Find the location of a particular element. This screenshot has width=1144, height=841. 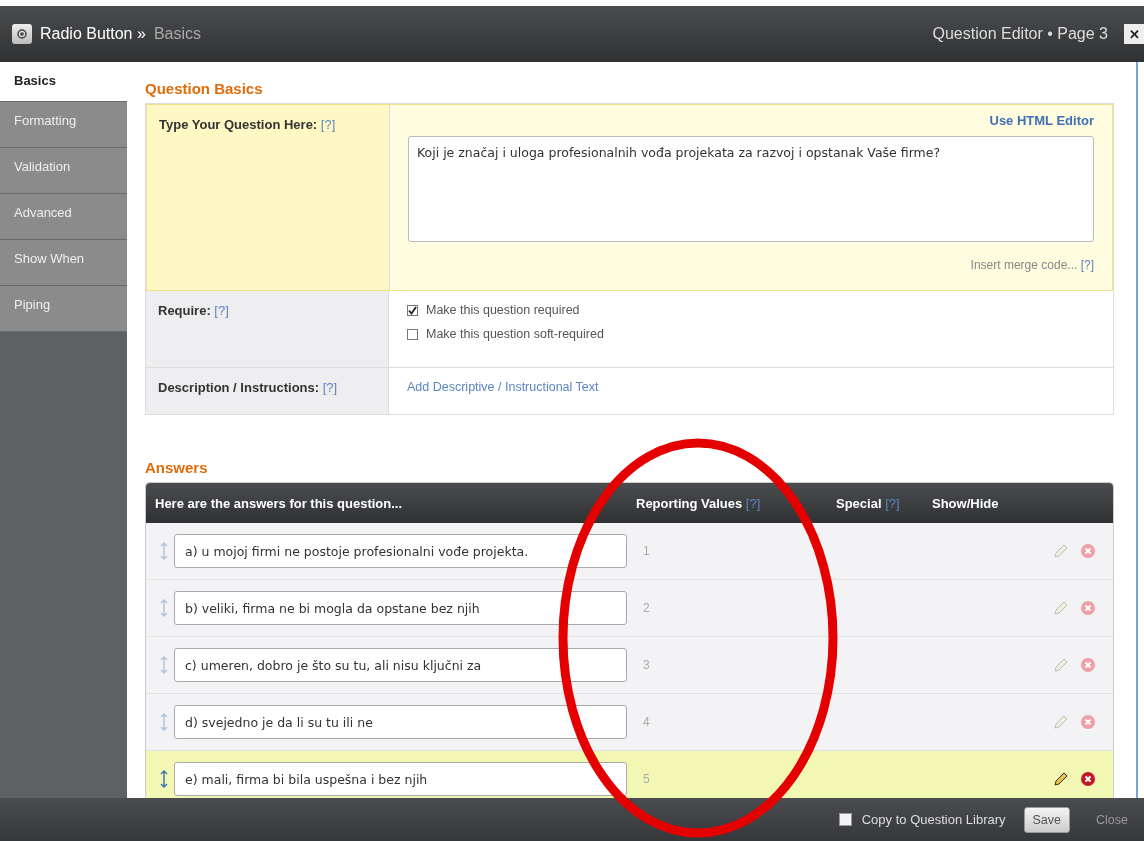

checkbox-label: Make this question soft-required is located at coordinates (515, 334).